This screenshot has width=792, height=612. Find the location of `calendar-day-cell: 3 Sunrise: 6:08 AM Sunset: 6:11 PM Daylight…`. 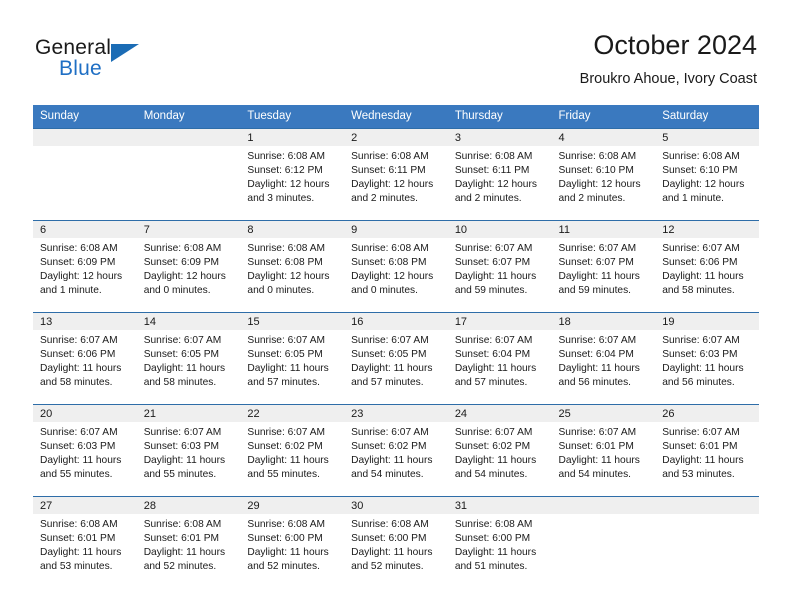

calendar-day-cell: 3 Sunrise: 6:08 AM Sunset: 6:11 PM Daylight… is located at coordinates (499, 174).